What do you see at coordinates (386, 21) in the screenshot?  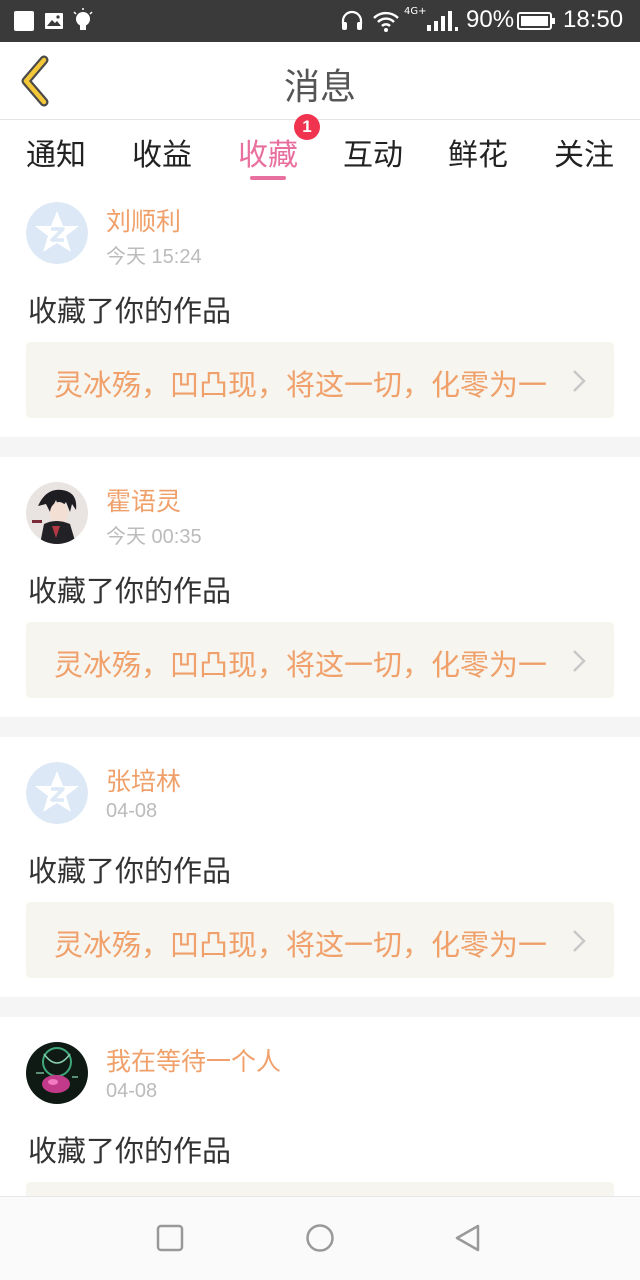 I see `wifi-icon` at bounding box center [386, 21].